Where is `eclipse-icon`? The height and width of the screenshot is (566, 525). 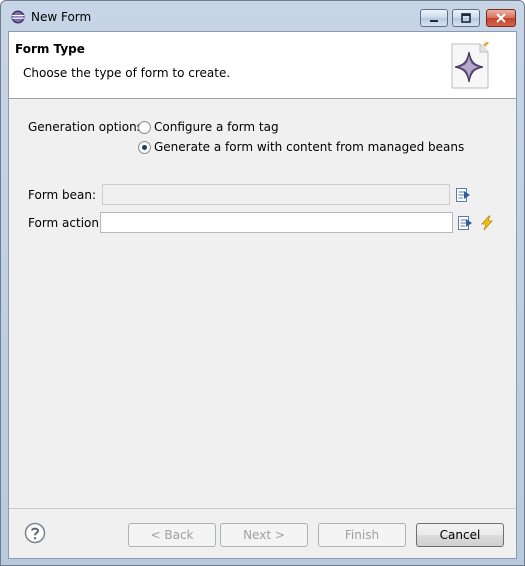 eclipse-icon is located at coordinates (18, 17).